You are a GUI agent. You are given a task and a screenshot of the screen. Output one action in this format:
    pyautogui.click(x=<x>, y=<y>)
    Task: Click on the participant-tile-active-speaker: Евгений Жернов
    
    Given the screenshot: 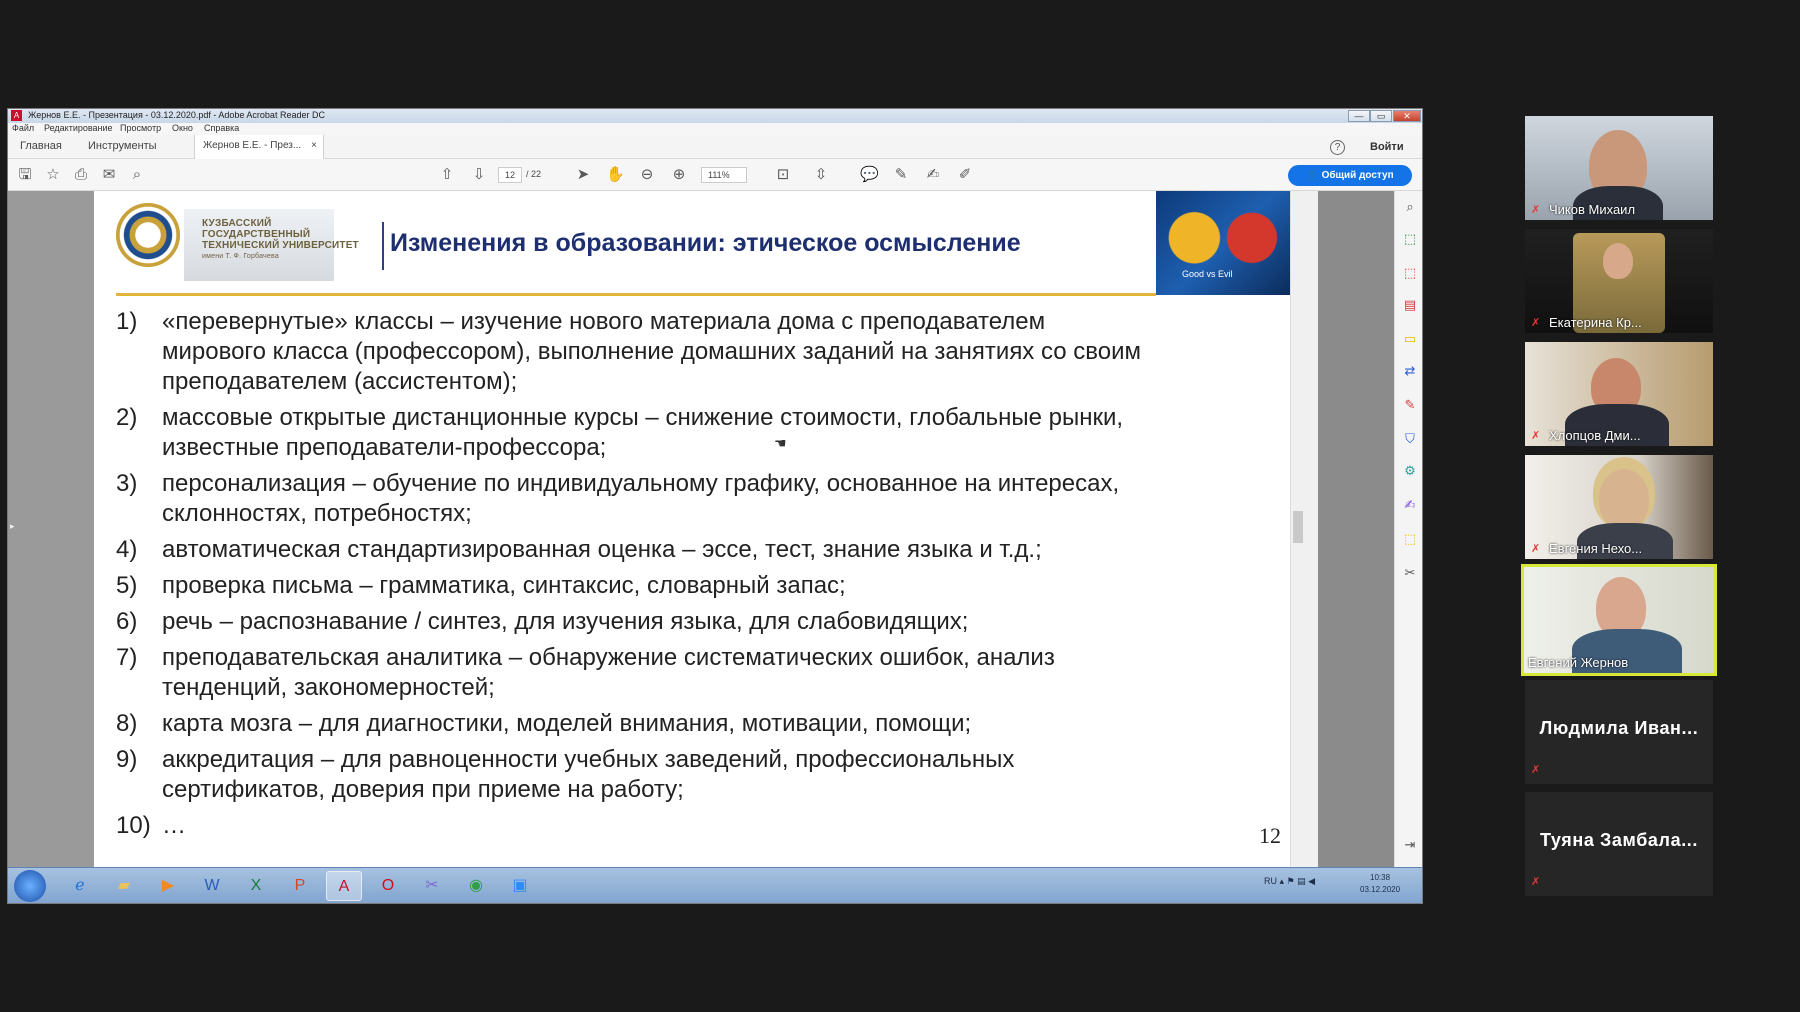 What is the action you would take?
    pyautogui.click(x=1619, y=620)
    